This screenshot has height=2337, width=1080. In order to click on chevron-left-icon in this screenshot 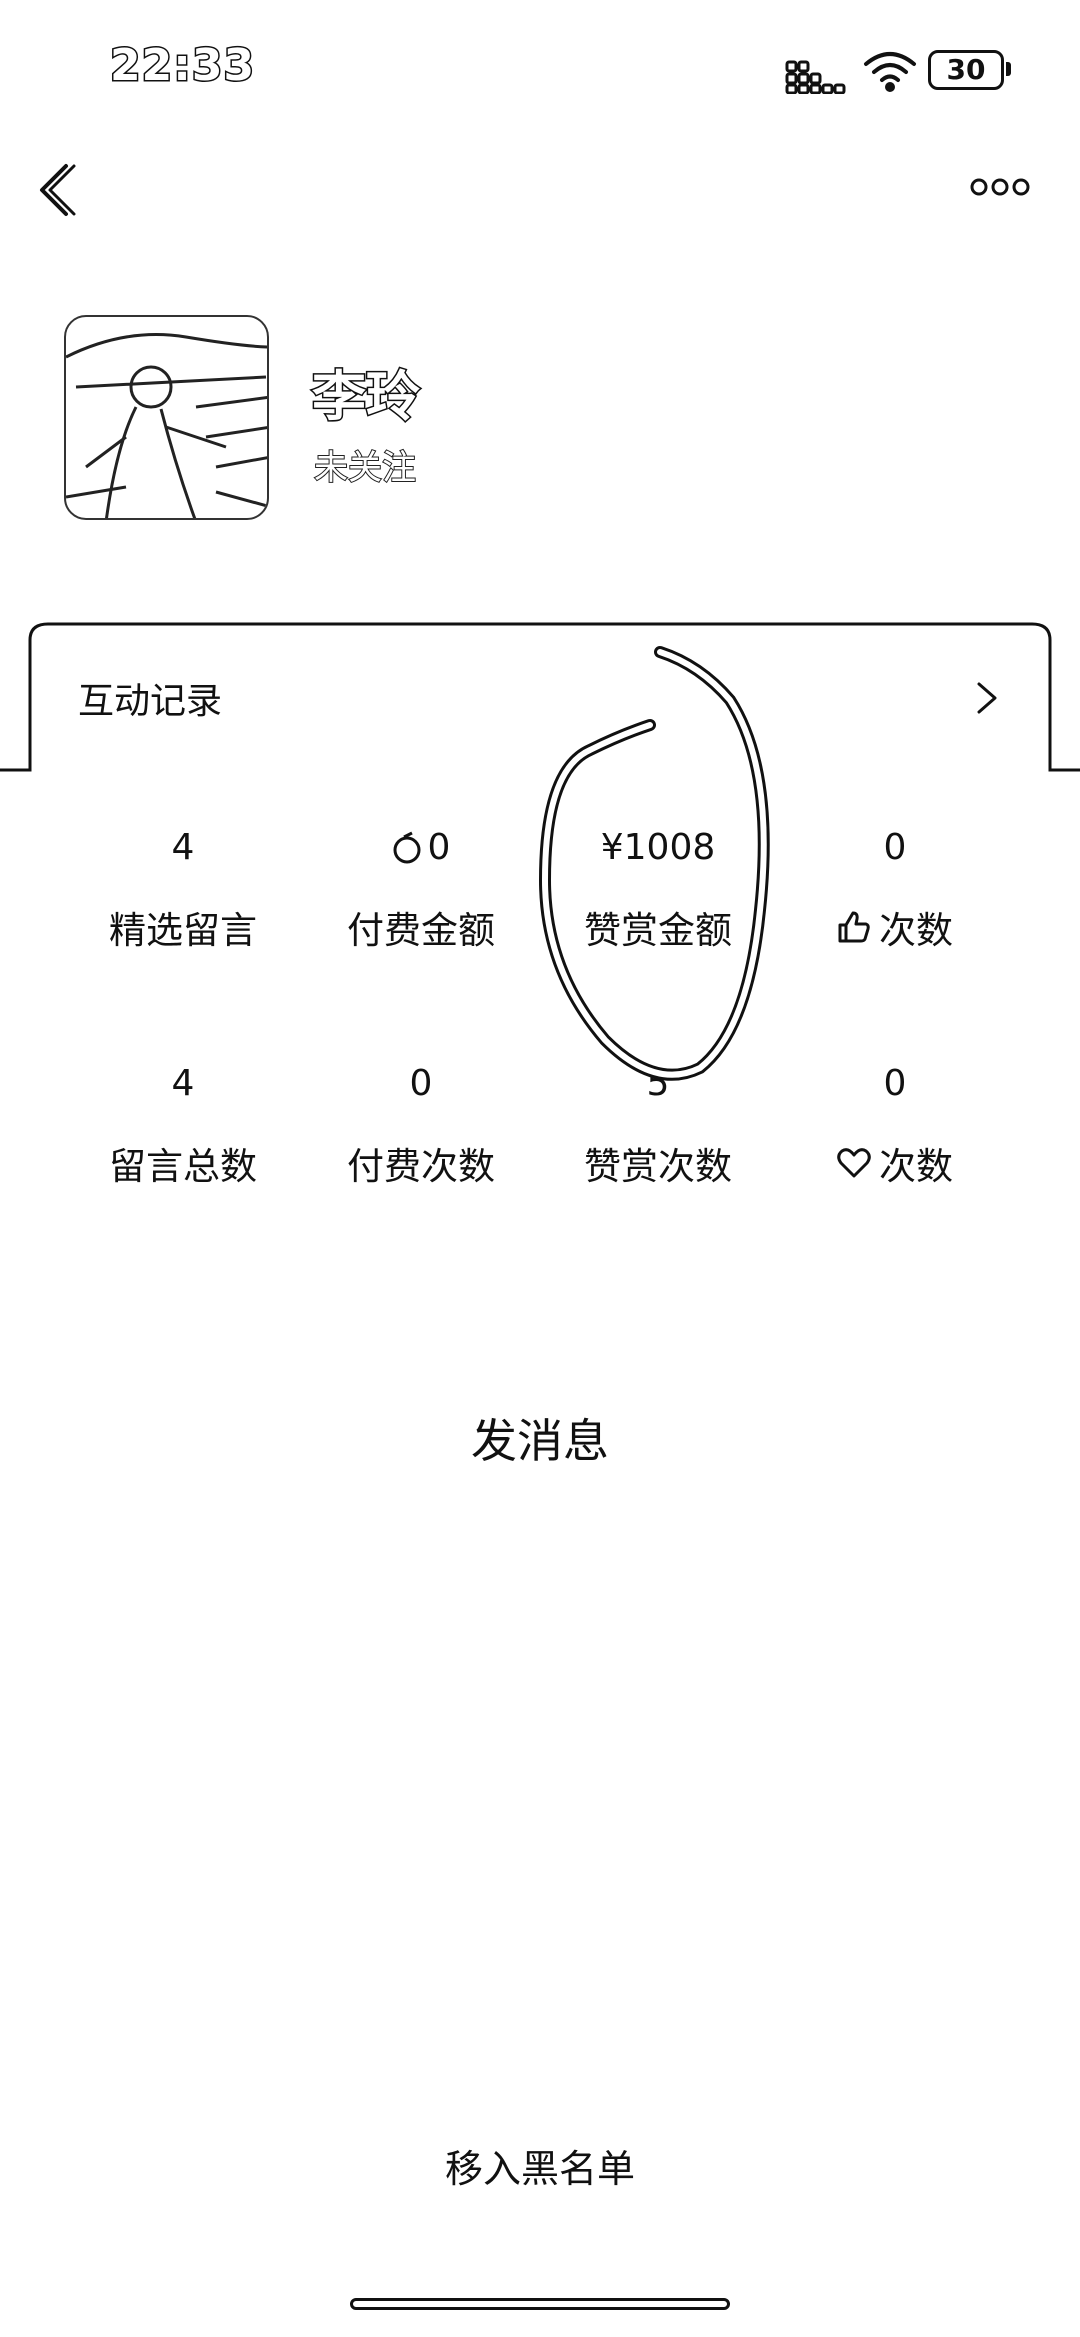, I will do `click(58, 190)`.